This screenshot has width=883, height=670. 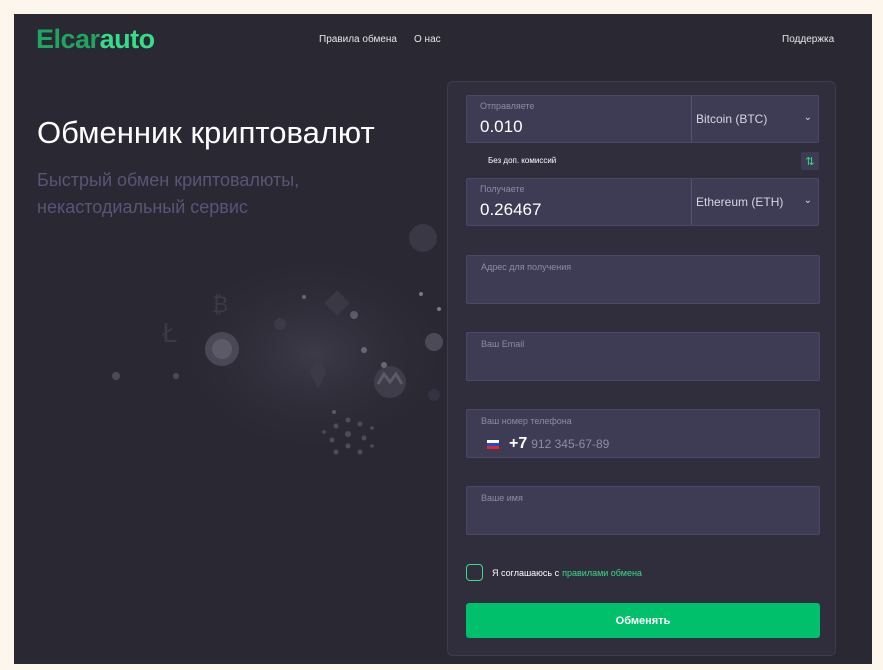 I want to click on phone-placeholder: 912 345-67-89, so click(x=570, y=444).